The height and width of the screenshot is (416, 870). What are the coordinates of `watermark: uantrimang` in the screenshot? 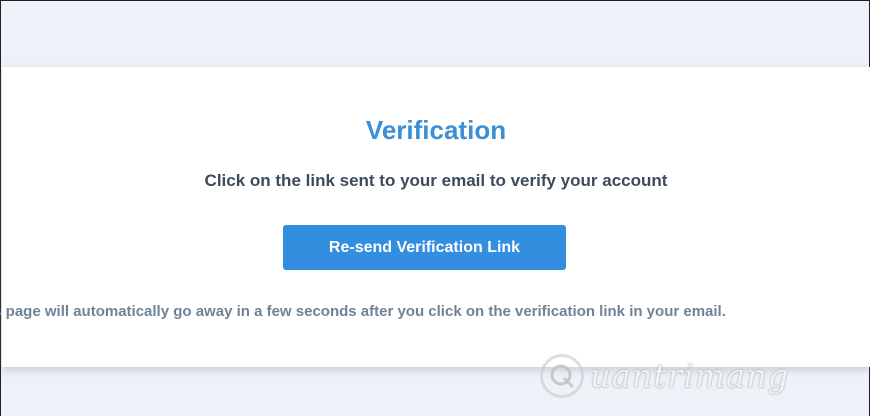 It's located at (685, 376).